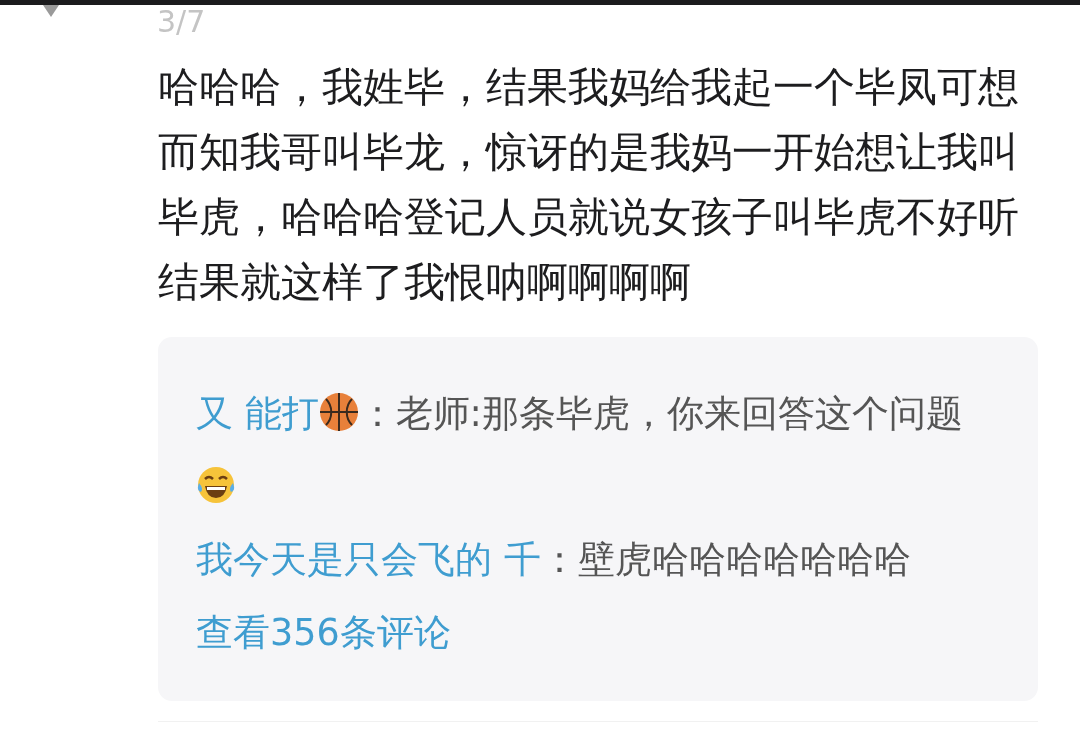  I want to click on reply-text: ：老师:那条毕虎，你来回答这个问题, so click(660, 413).